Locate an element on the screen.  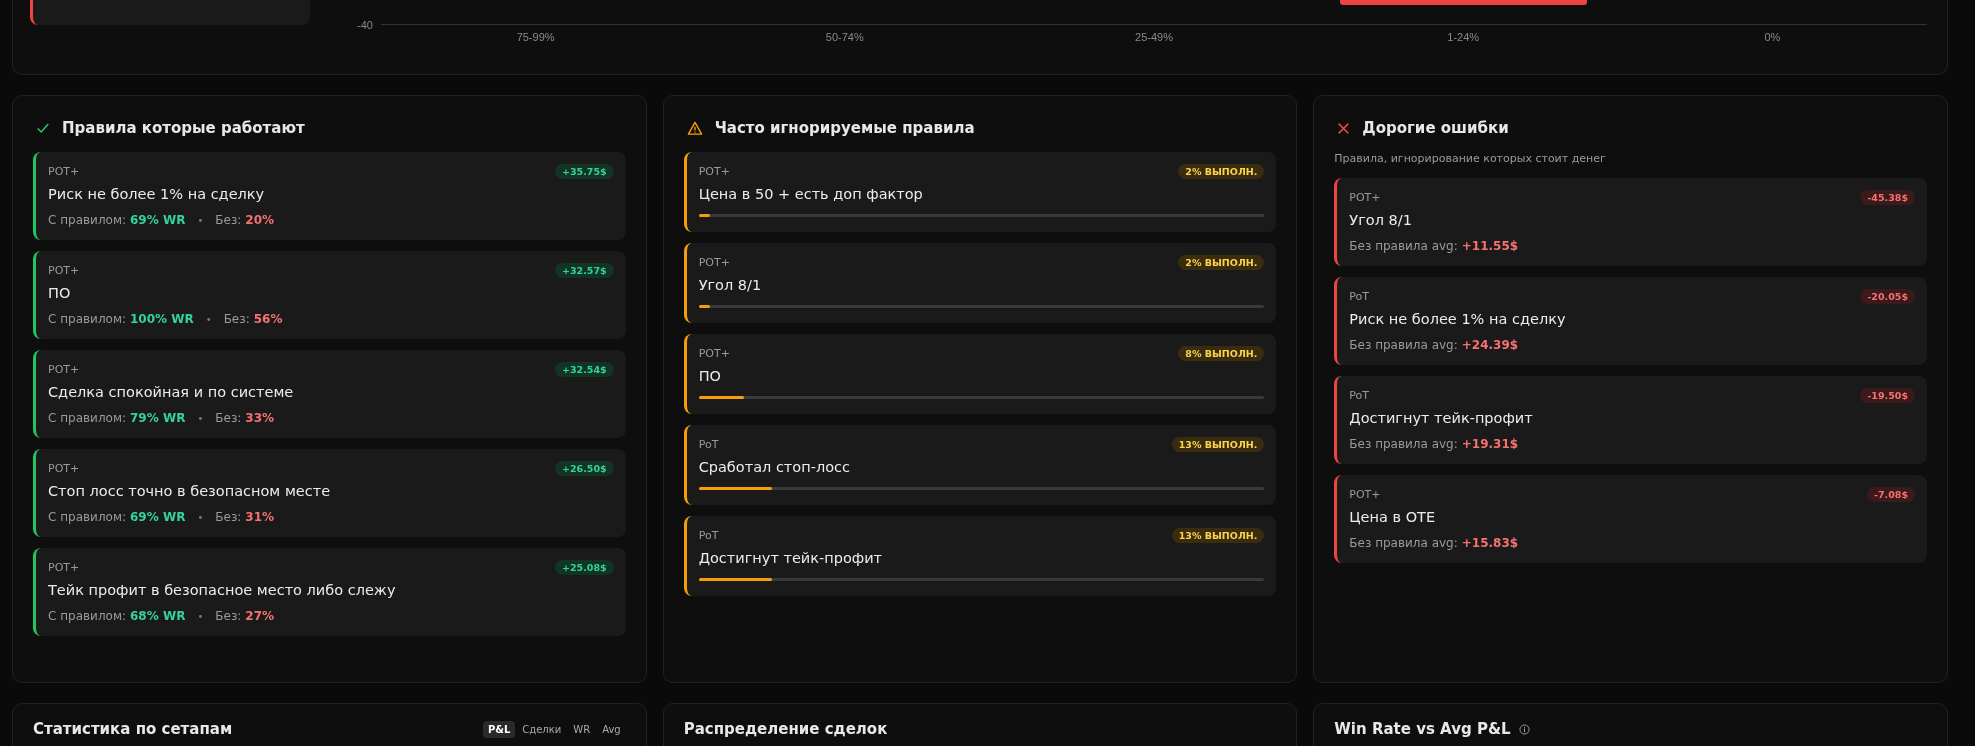
amount-badge: +32.54$ is located at coordinates (584, 369).